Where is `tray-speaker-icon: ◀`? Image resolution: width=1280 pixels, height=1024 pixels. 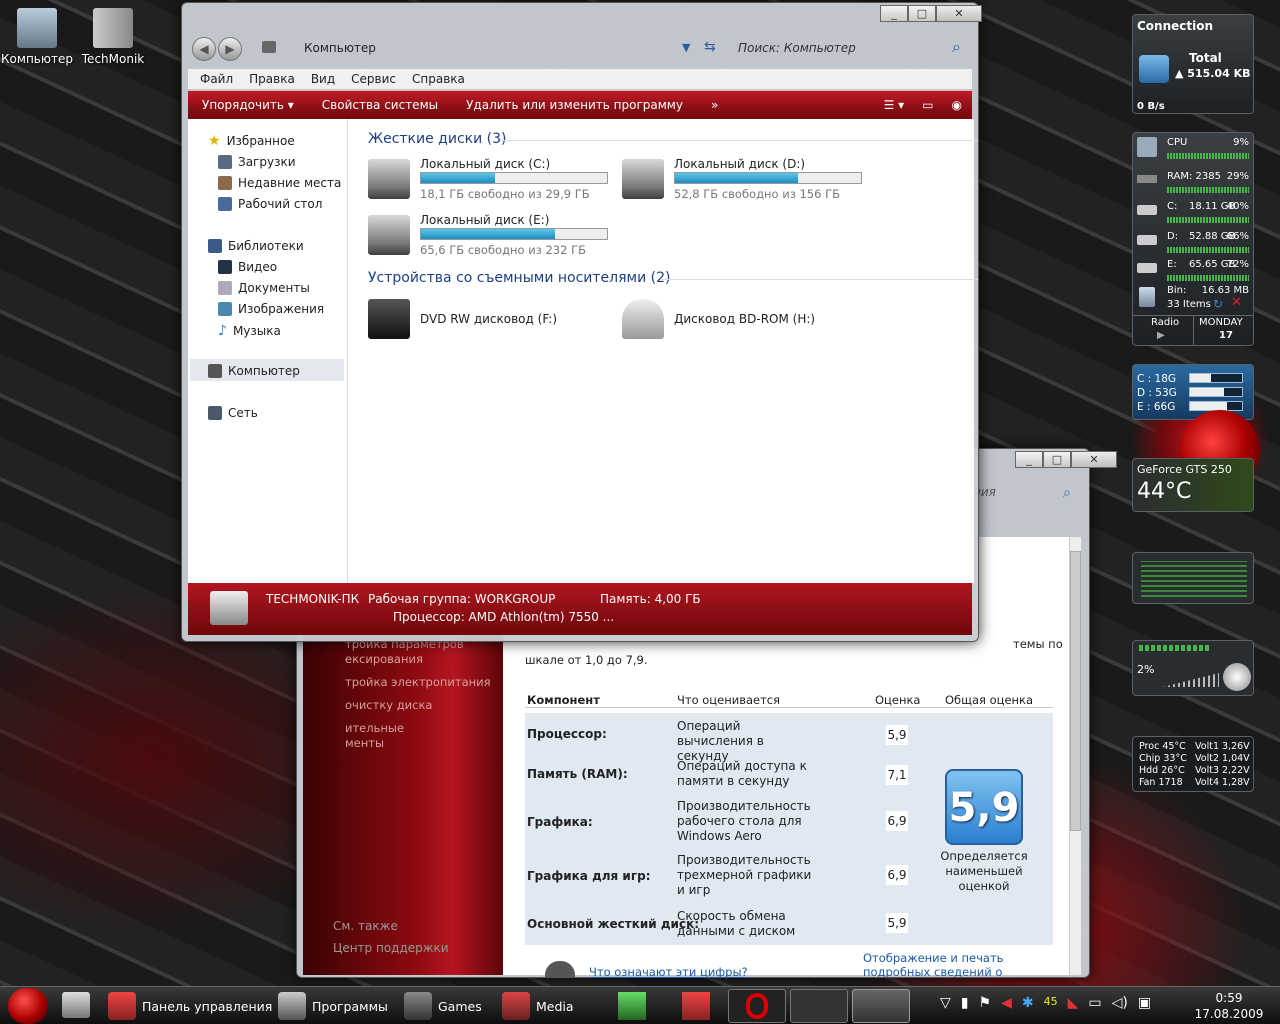
tray-speaker-icon: ◀ is located at coordinates (1006, 1003).